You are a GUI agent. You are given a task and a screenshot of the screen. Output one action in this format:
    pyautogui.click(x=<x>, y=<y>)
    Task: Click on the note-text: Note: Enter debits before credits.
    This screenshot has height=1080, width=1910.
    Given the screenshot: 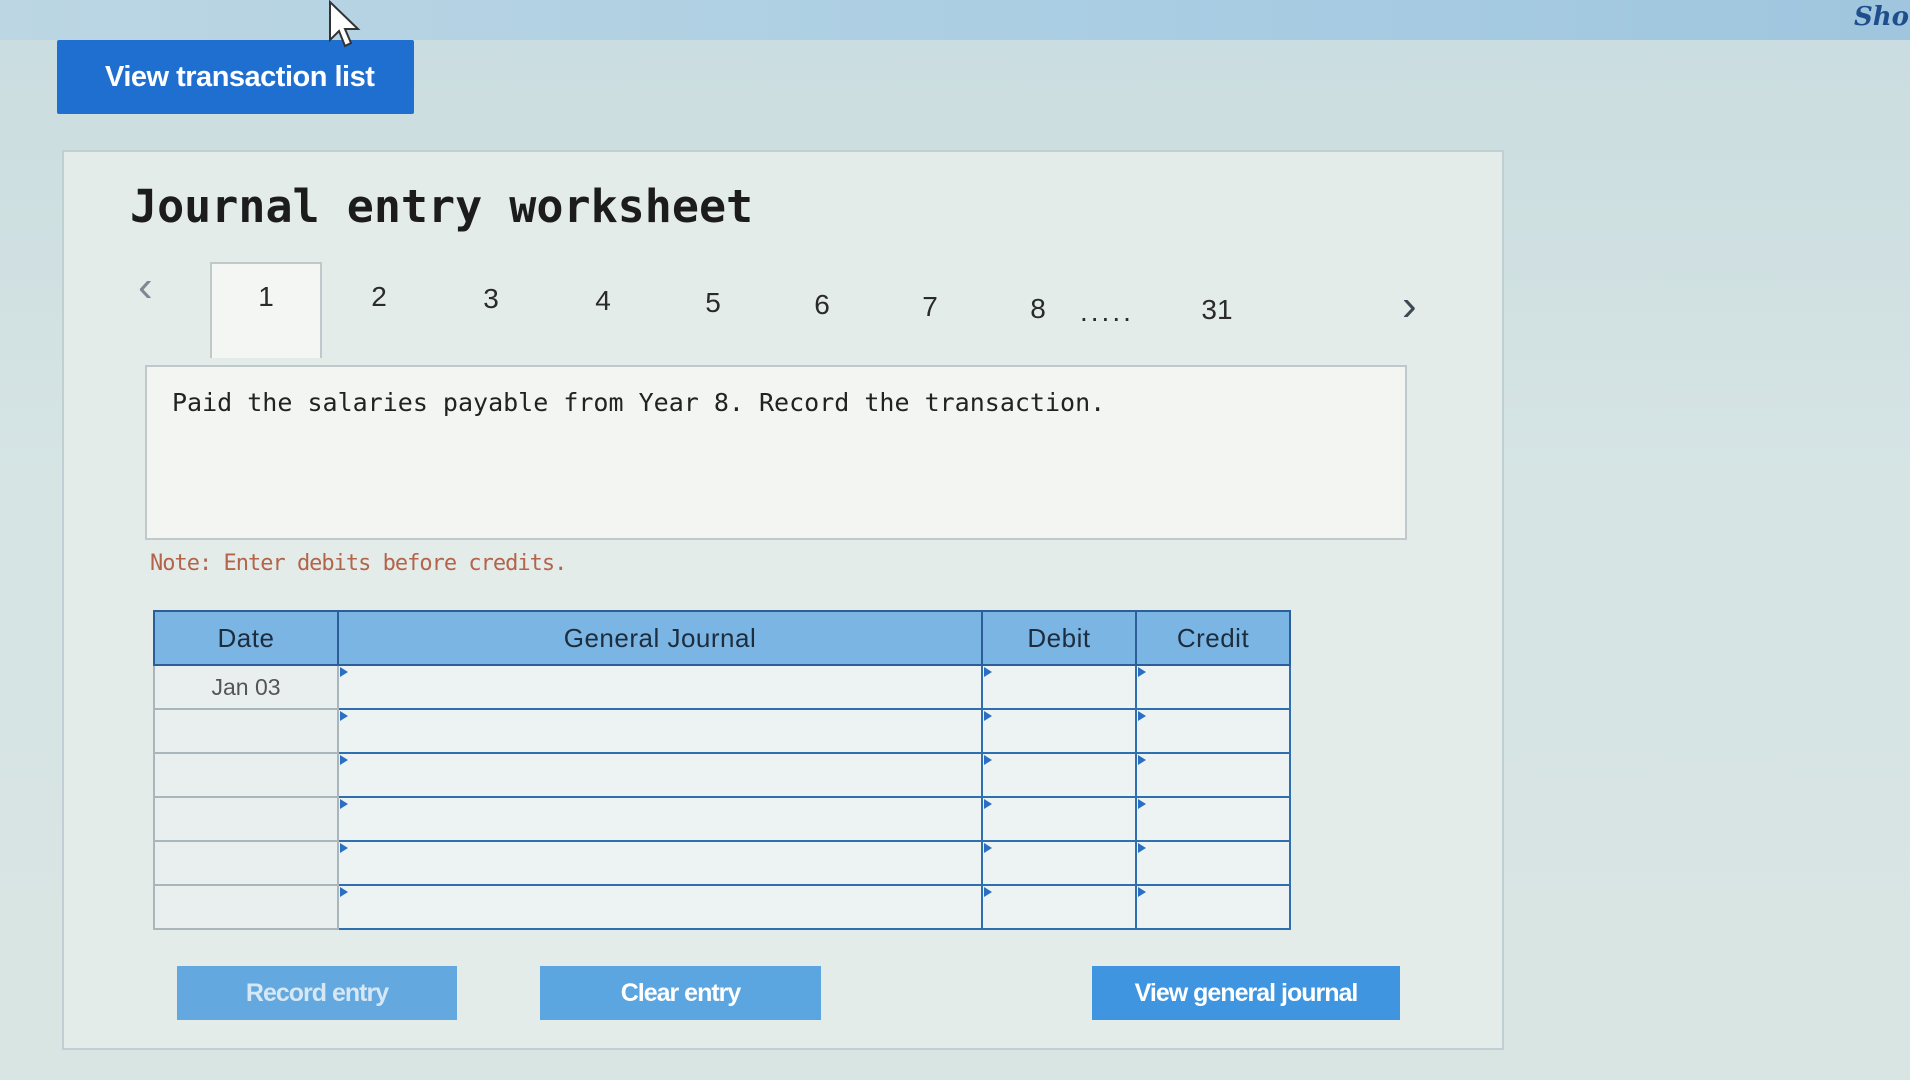 What is the action you would take?
    pyautogui.click(x=358, y=563)
    